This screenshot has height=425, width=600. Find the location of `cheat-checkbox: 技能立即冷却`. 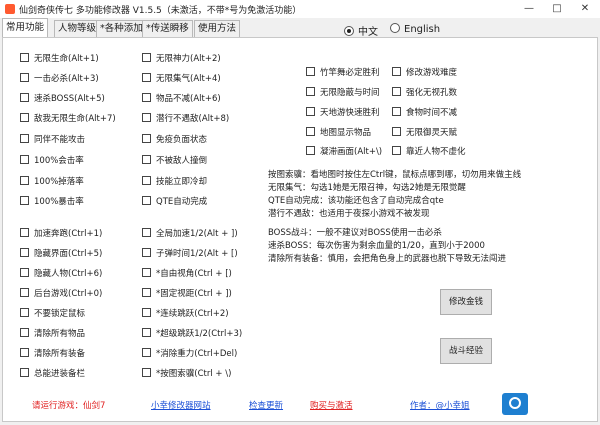

cheat-checkbox: 技能立即冷却 is located at coordinates (174, 181).